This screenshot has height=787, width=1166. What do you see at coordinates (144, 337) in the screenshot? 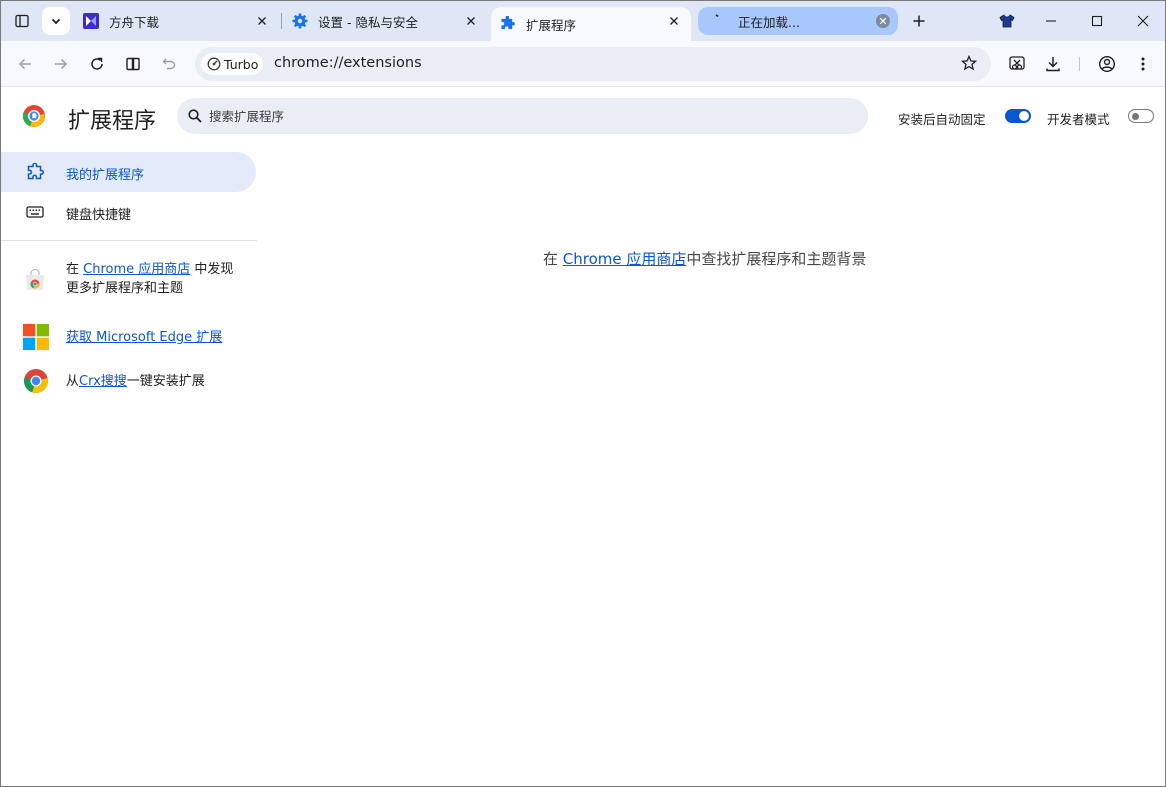
I see `edge-addons-link: 获取 Microsoft Edge 扩展` at bounding box center [144, 337].